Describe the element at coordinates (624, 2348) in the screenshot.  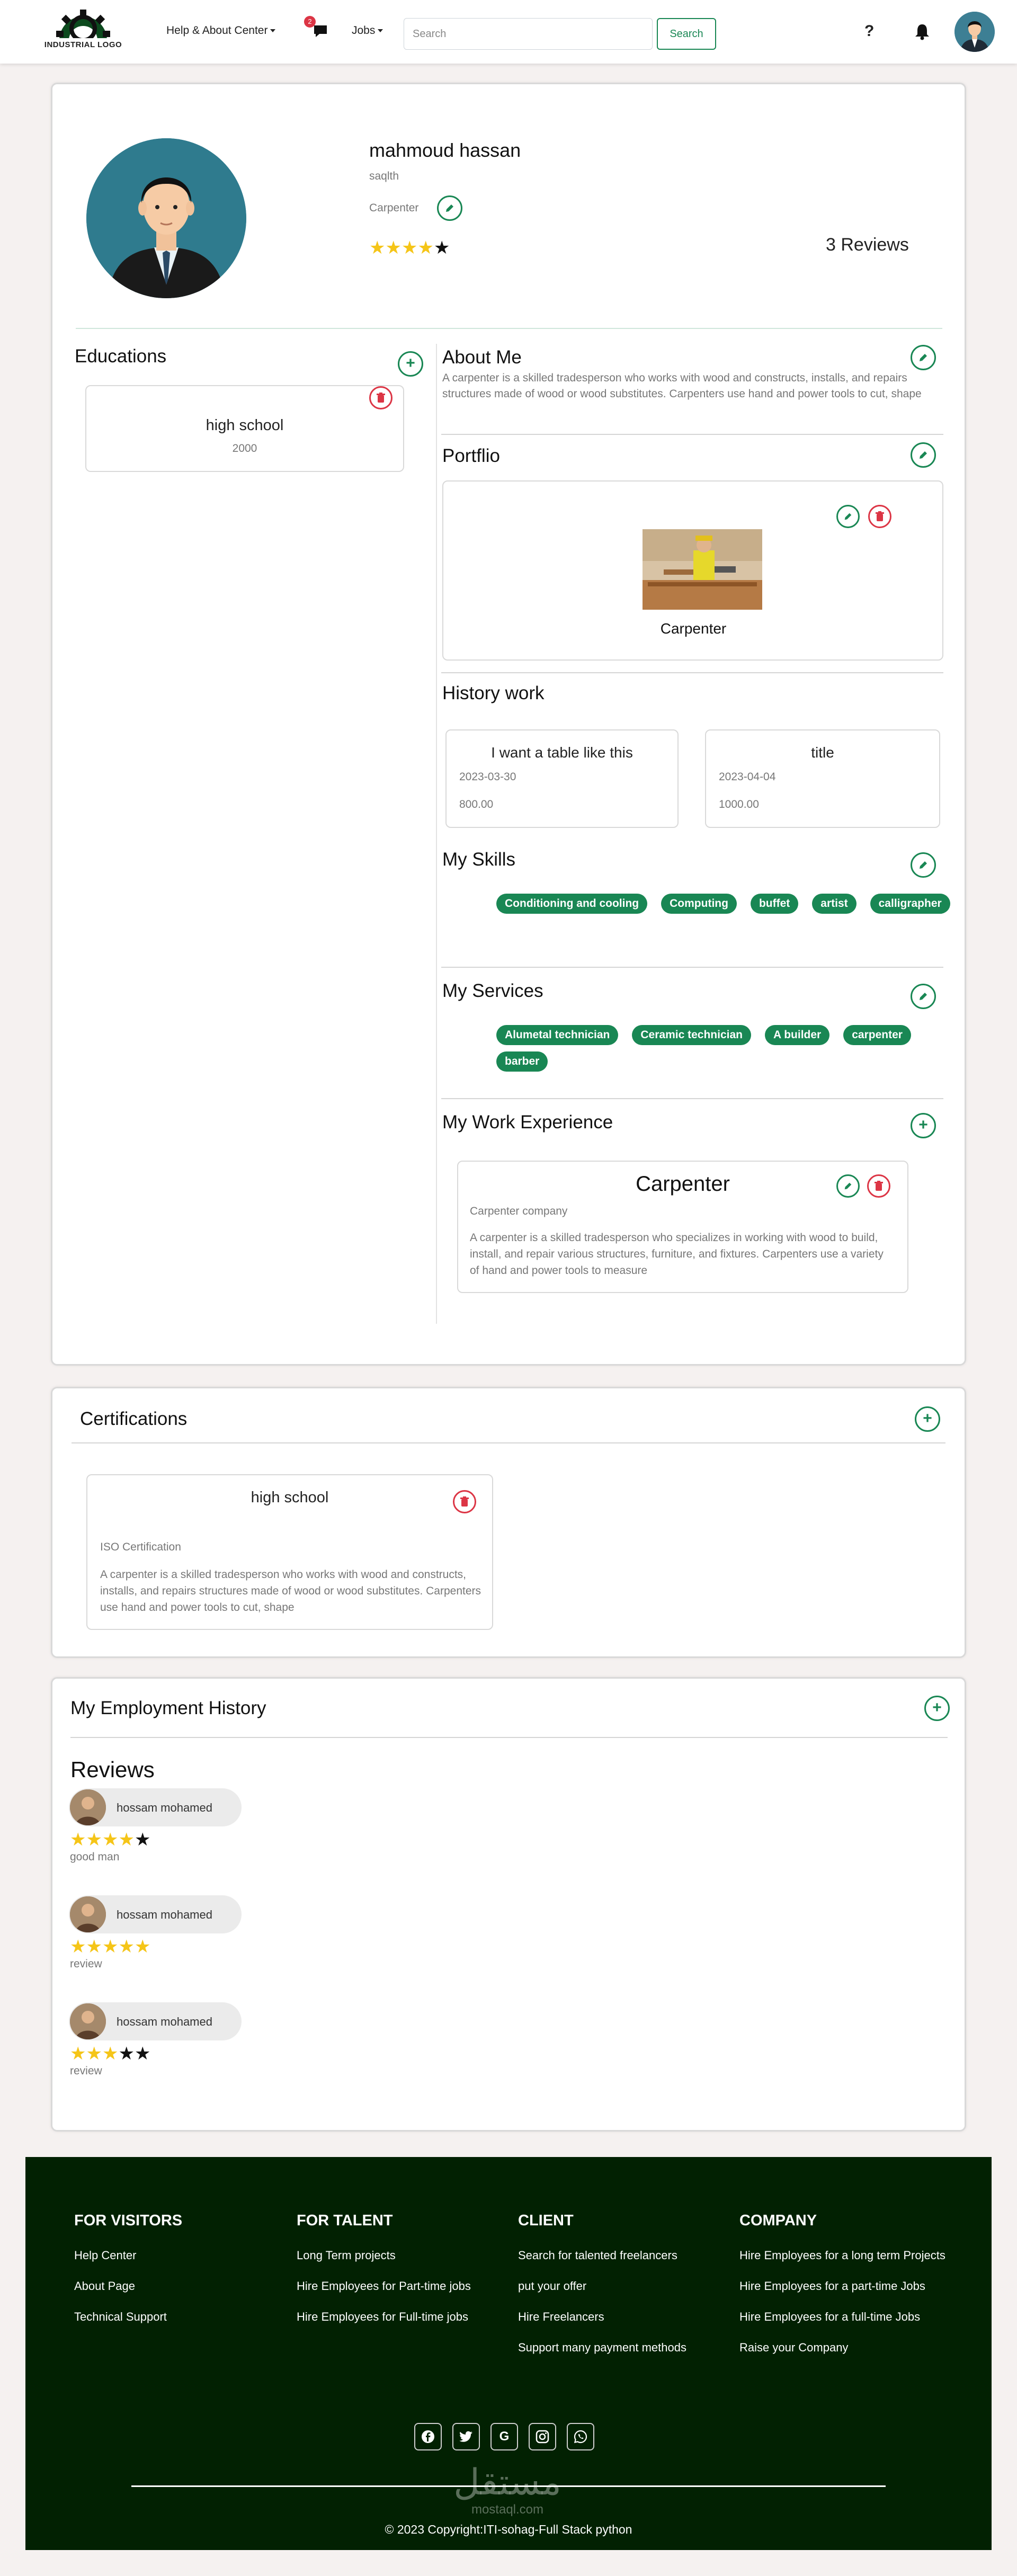
I see `footer-link: Support many payment methods` at that location.